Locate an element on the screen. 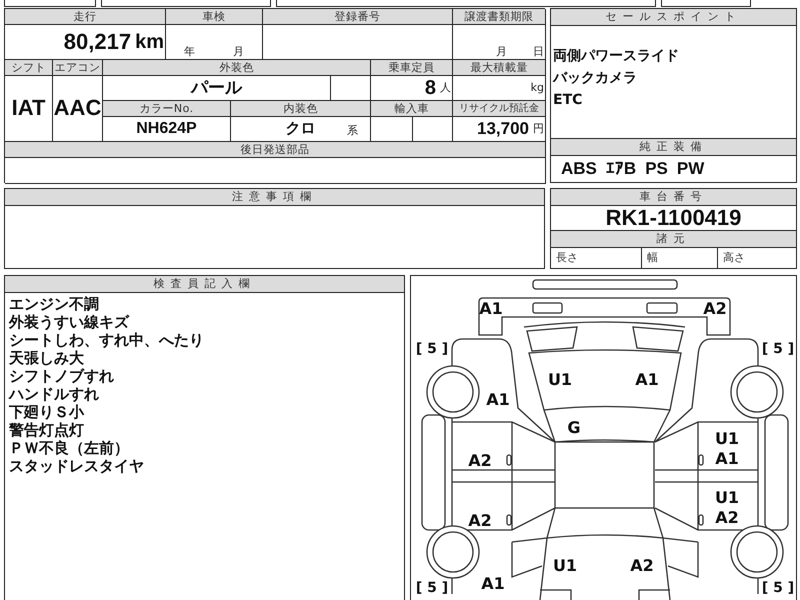 This screenshot has width=800, height=600. inspector-note: ＰＷ不良（左前） is located at coordinates (69, 447).